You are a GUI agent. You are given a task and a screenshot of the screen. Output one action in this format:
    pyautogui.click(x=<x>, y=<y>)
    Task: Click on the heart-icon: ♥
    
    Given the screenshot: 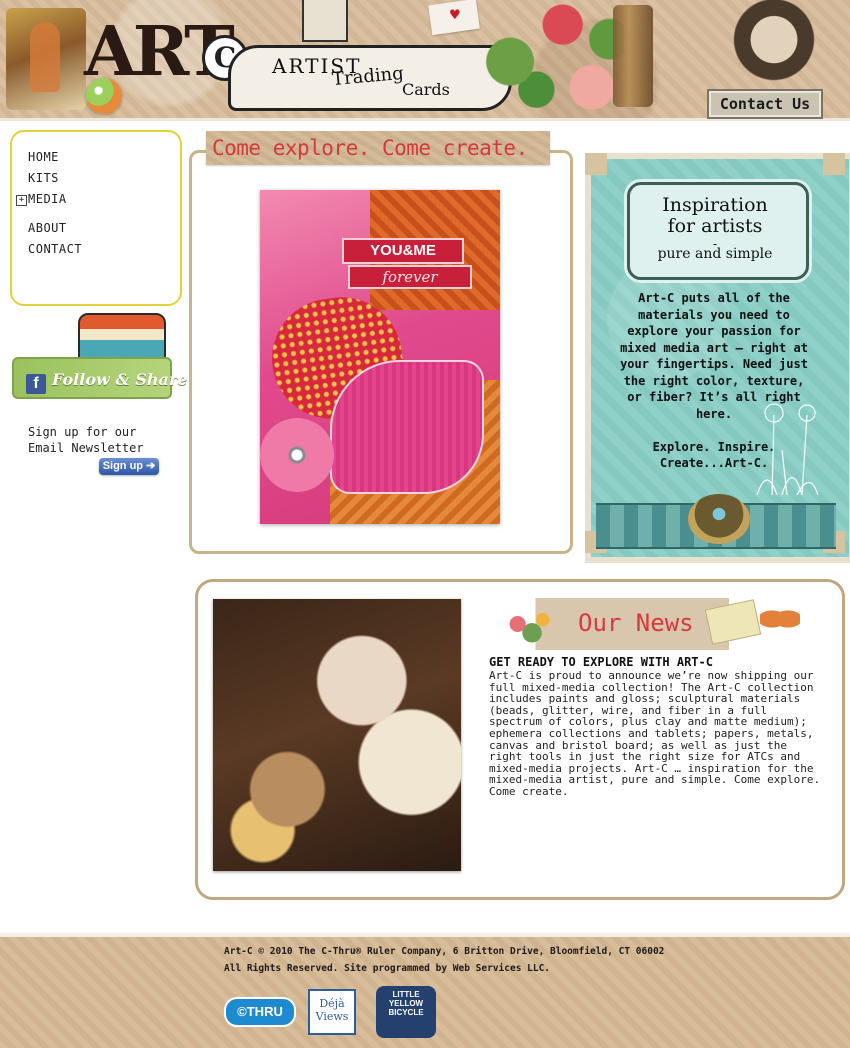 What is the action you would take?
    pyautogui.click(x=455, y=14)
    